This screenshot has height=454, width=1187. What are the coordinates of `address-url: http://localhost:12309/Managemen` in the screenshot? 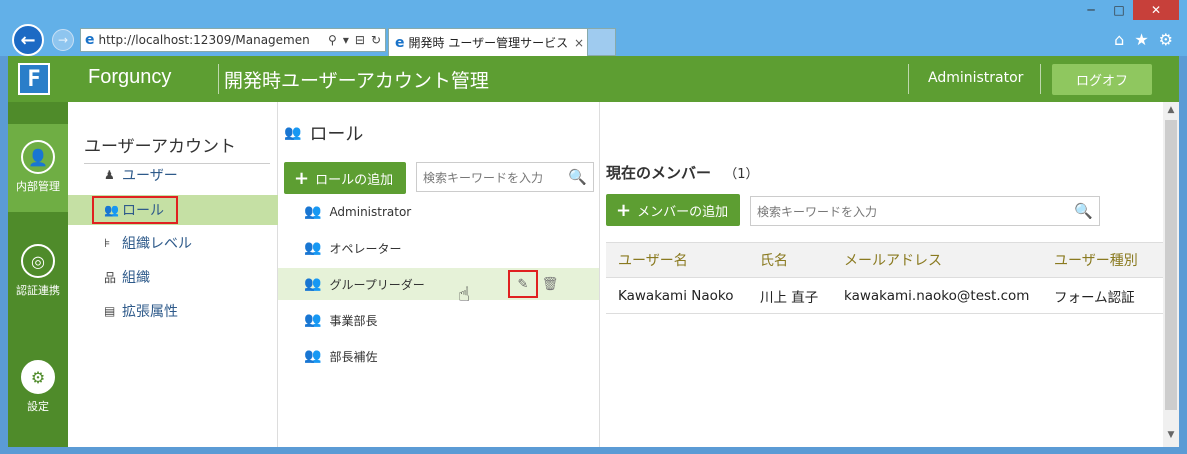 It's located at (204, 40).